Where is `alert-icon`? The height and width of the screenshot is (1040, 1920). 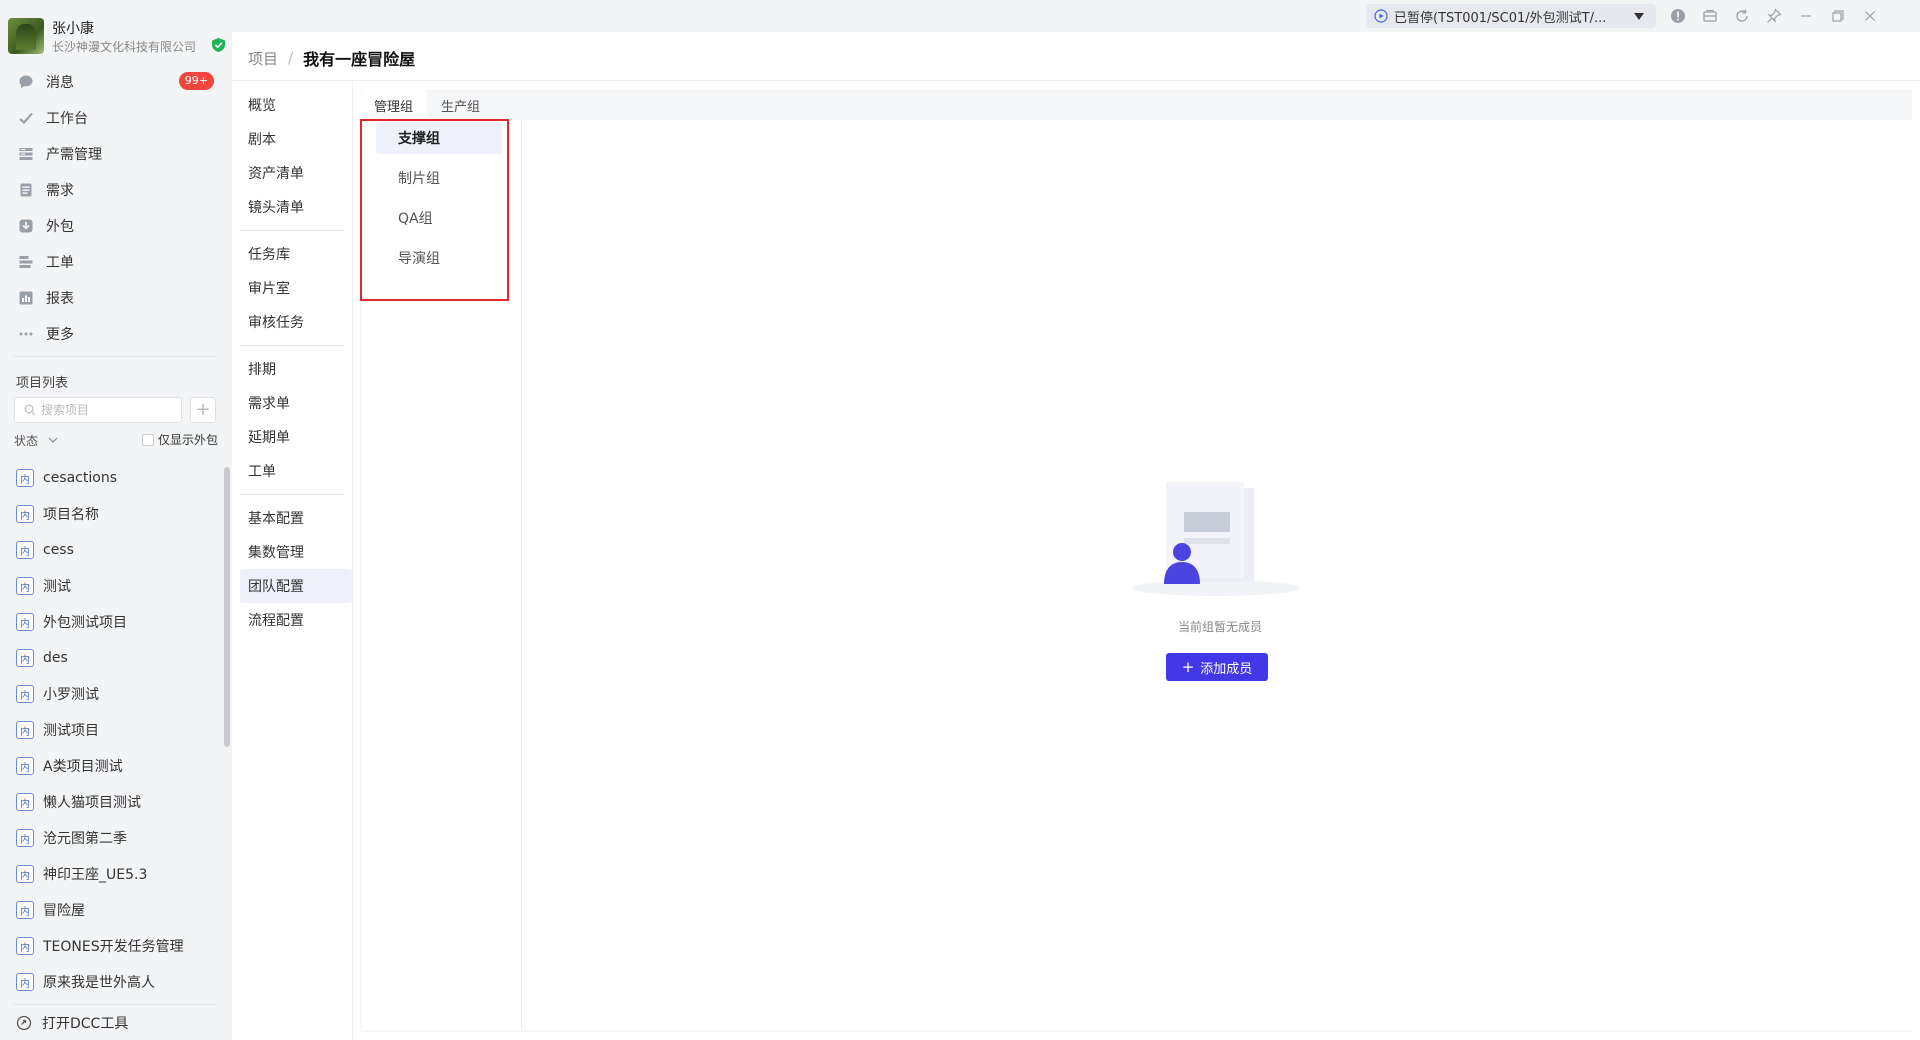 alert-icon is located at coordinates (1678, 16).